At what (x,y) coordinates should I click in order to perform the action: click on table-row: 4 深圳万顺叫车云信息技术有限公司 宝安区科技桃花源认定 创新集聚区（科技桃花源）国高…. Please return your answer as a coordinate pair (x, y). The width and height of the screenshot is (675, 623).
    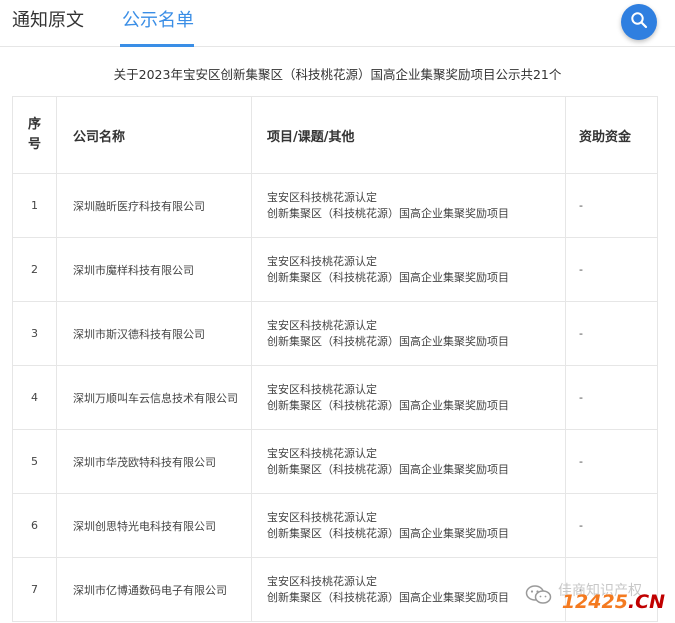
    Looking at the image, I should click on (335, 397).